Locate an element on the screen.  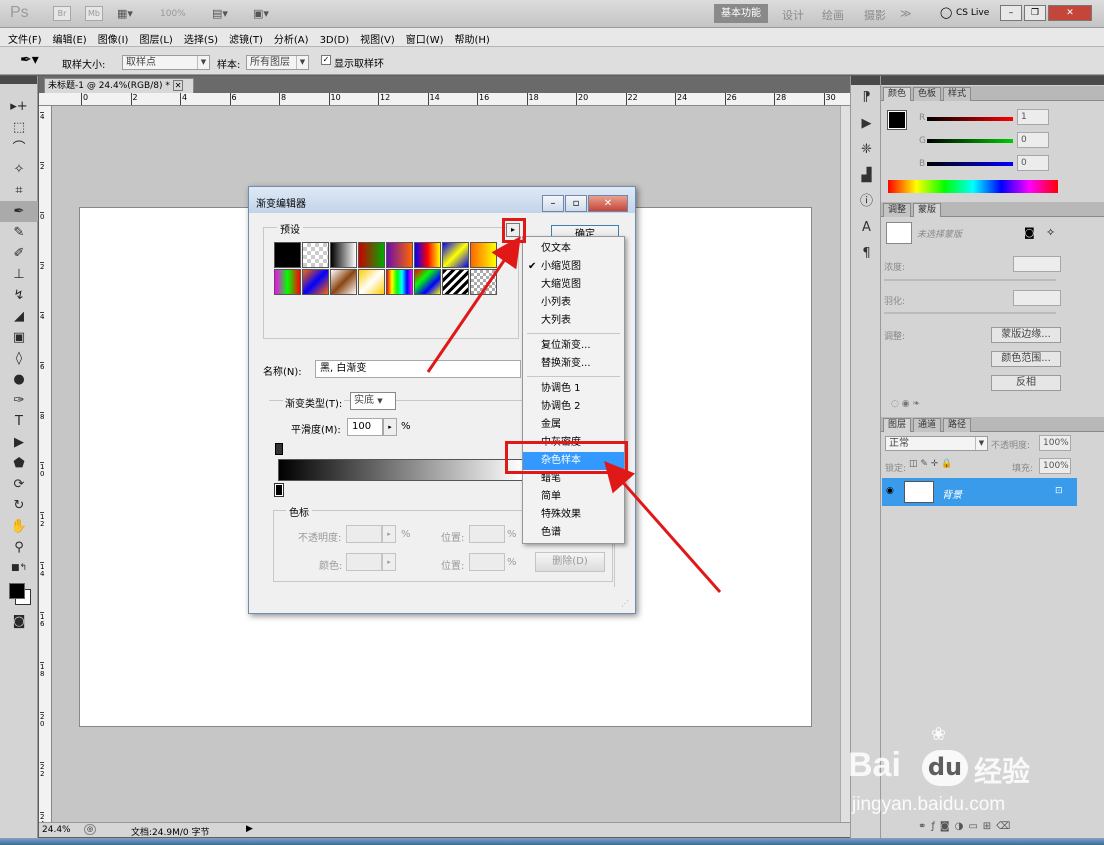
watermark-brand-bai: Bai is located at coordinates (874, 765).